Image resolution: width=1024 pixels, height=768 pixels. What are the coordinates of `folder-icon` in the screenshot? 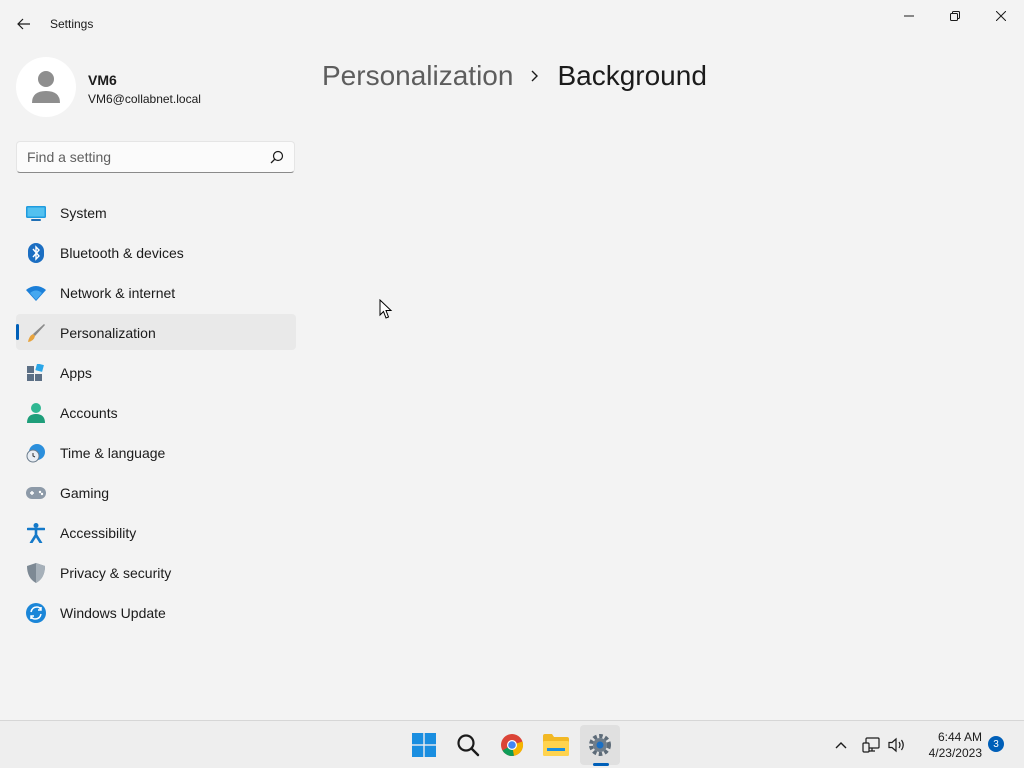 It's located at (556, 745).